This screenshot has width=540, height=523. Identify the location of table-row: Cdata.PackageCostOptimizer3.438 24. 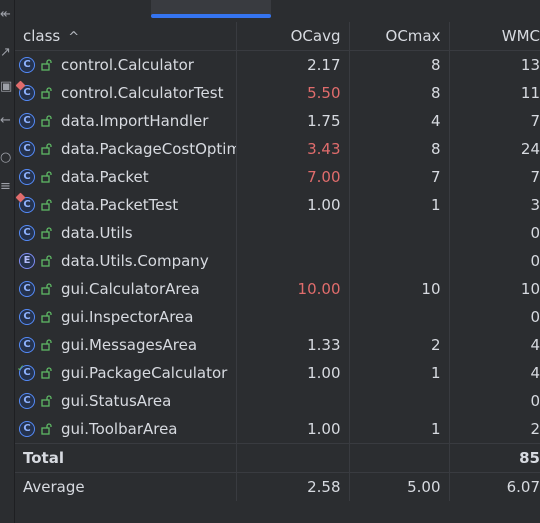
(277, 149).